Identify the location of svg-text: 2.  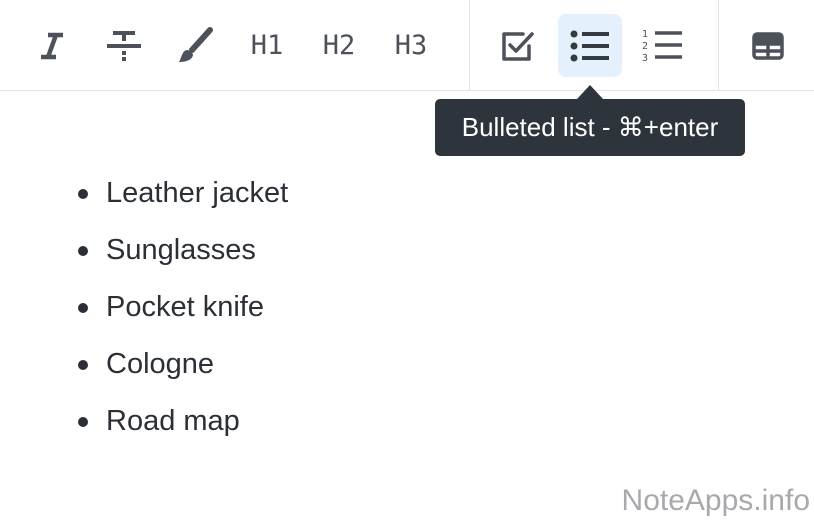
(645, 46).